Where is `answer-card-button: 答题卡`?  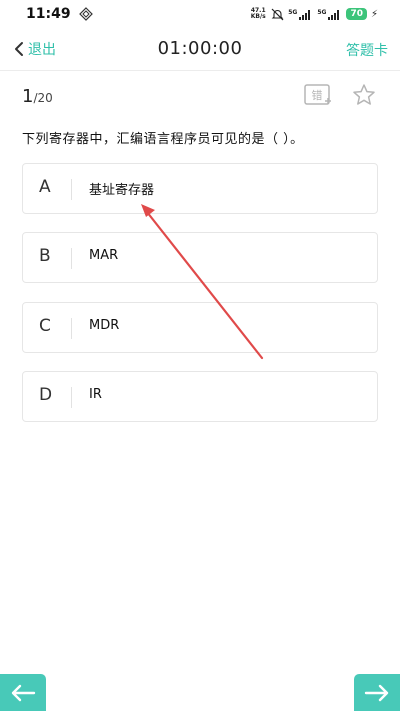
answer-card-button: 答题卡 is located at coordinates (367, 50).